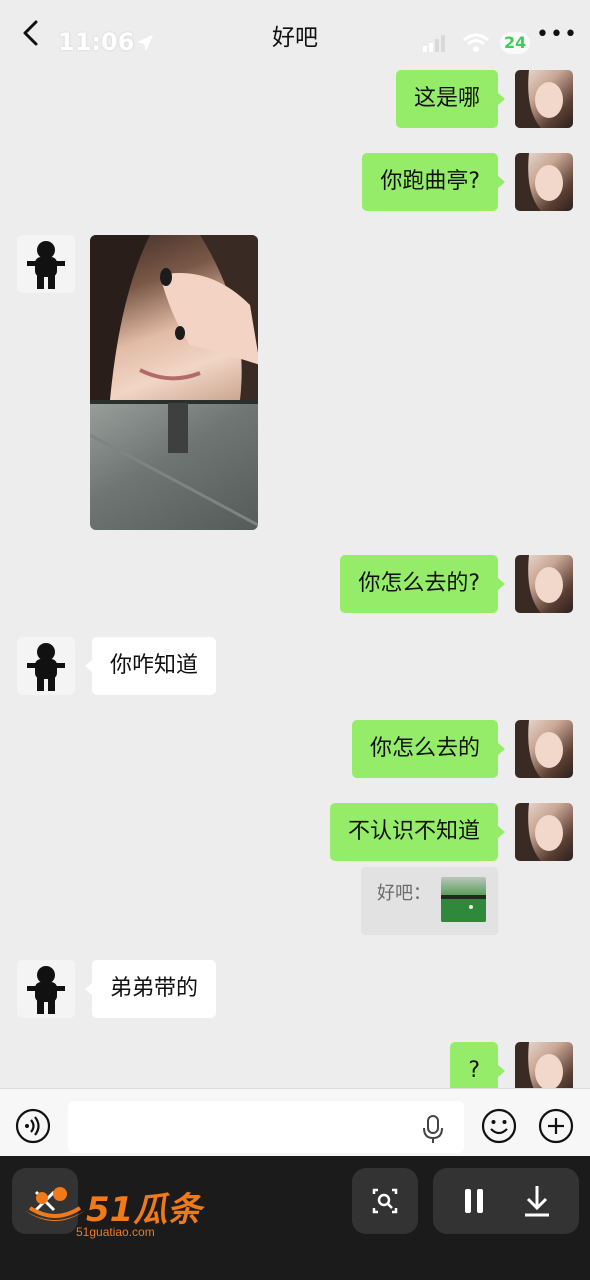 The image size is (590, 1280). I want to click on scan-button, so click(385, 1201).